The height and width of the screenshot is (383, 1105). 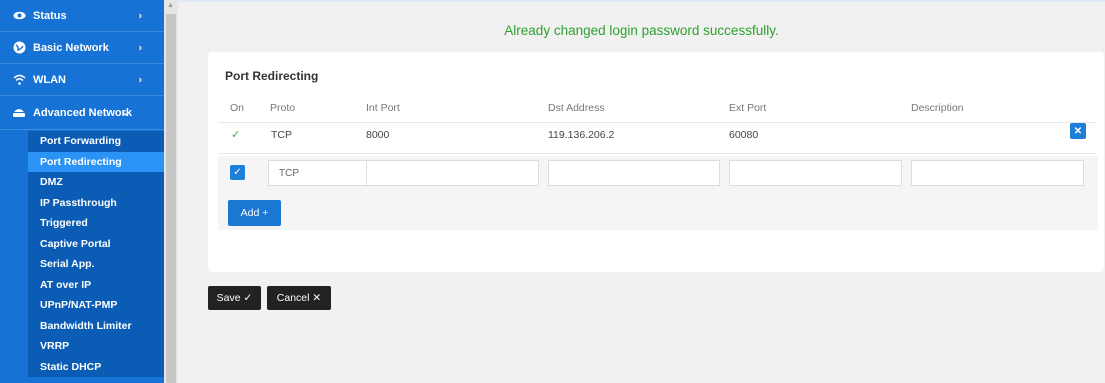 What do you see at coordinates (96, 202) in the screenshot?
I see `sidebar-item-ip-passthrough: IP Passthrough` at bounding box center [96, 202].